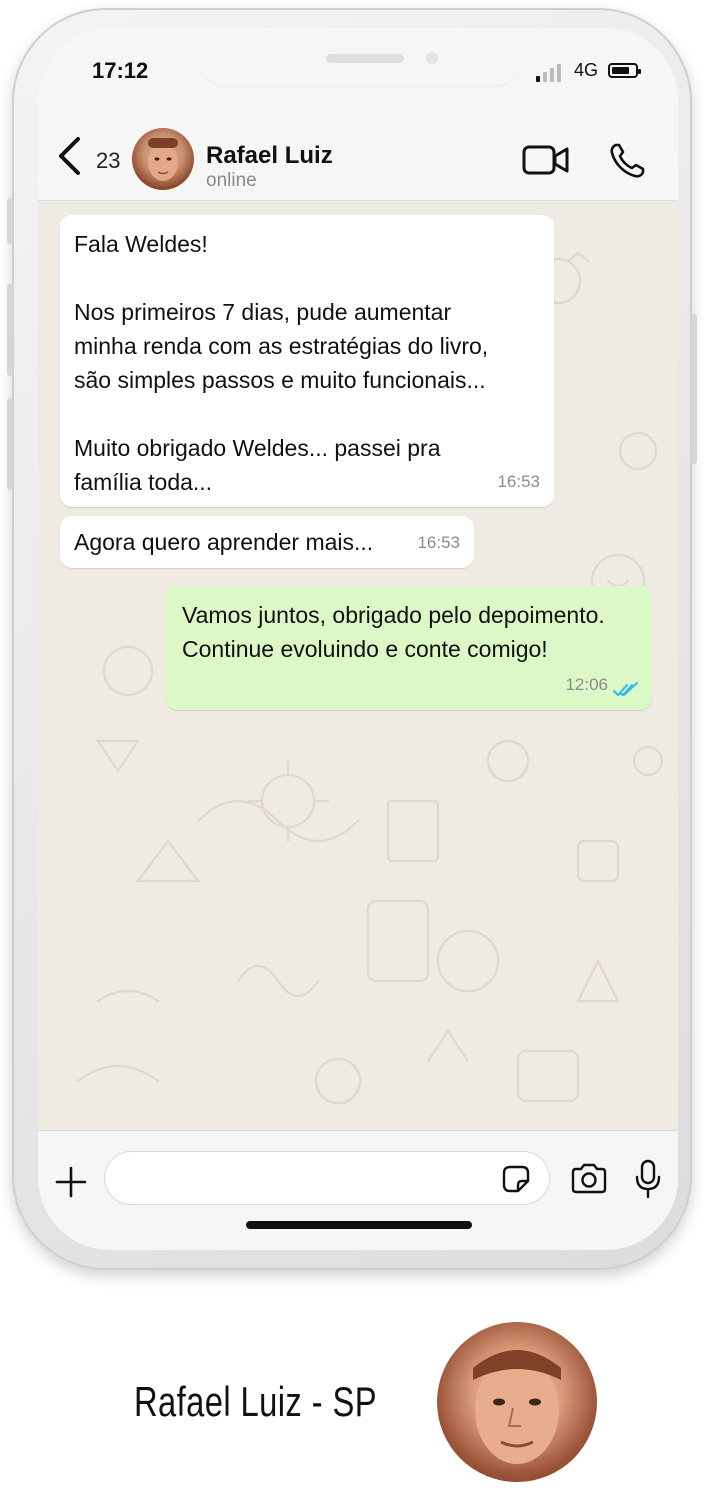 This screenshot has width=704, height=1511. Describe the element at coordinates (231, 180) in the screenshot. I see `contact-status: online` at that location.